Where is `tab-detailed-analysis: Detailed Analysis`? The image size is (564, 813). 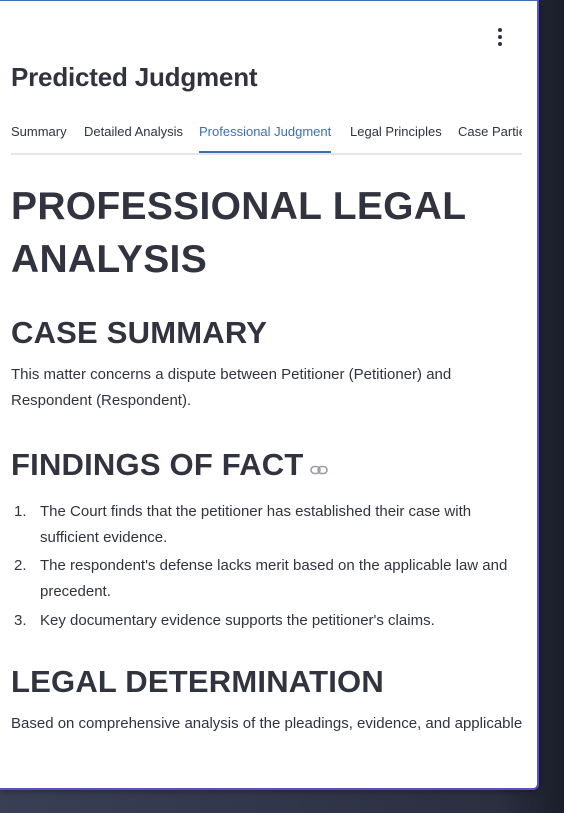 tab-detailed-analysis: Detailed Analysis is located at coordinates (133, 132).